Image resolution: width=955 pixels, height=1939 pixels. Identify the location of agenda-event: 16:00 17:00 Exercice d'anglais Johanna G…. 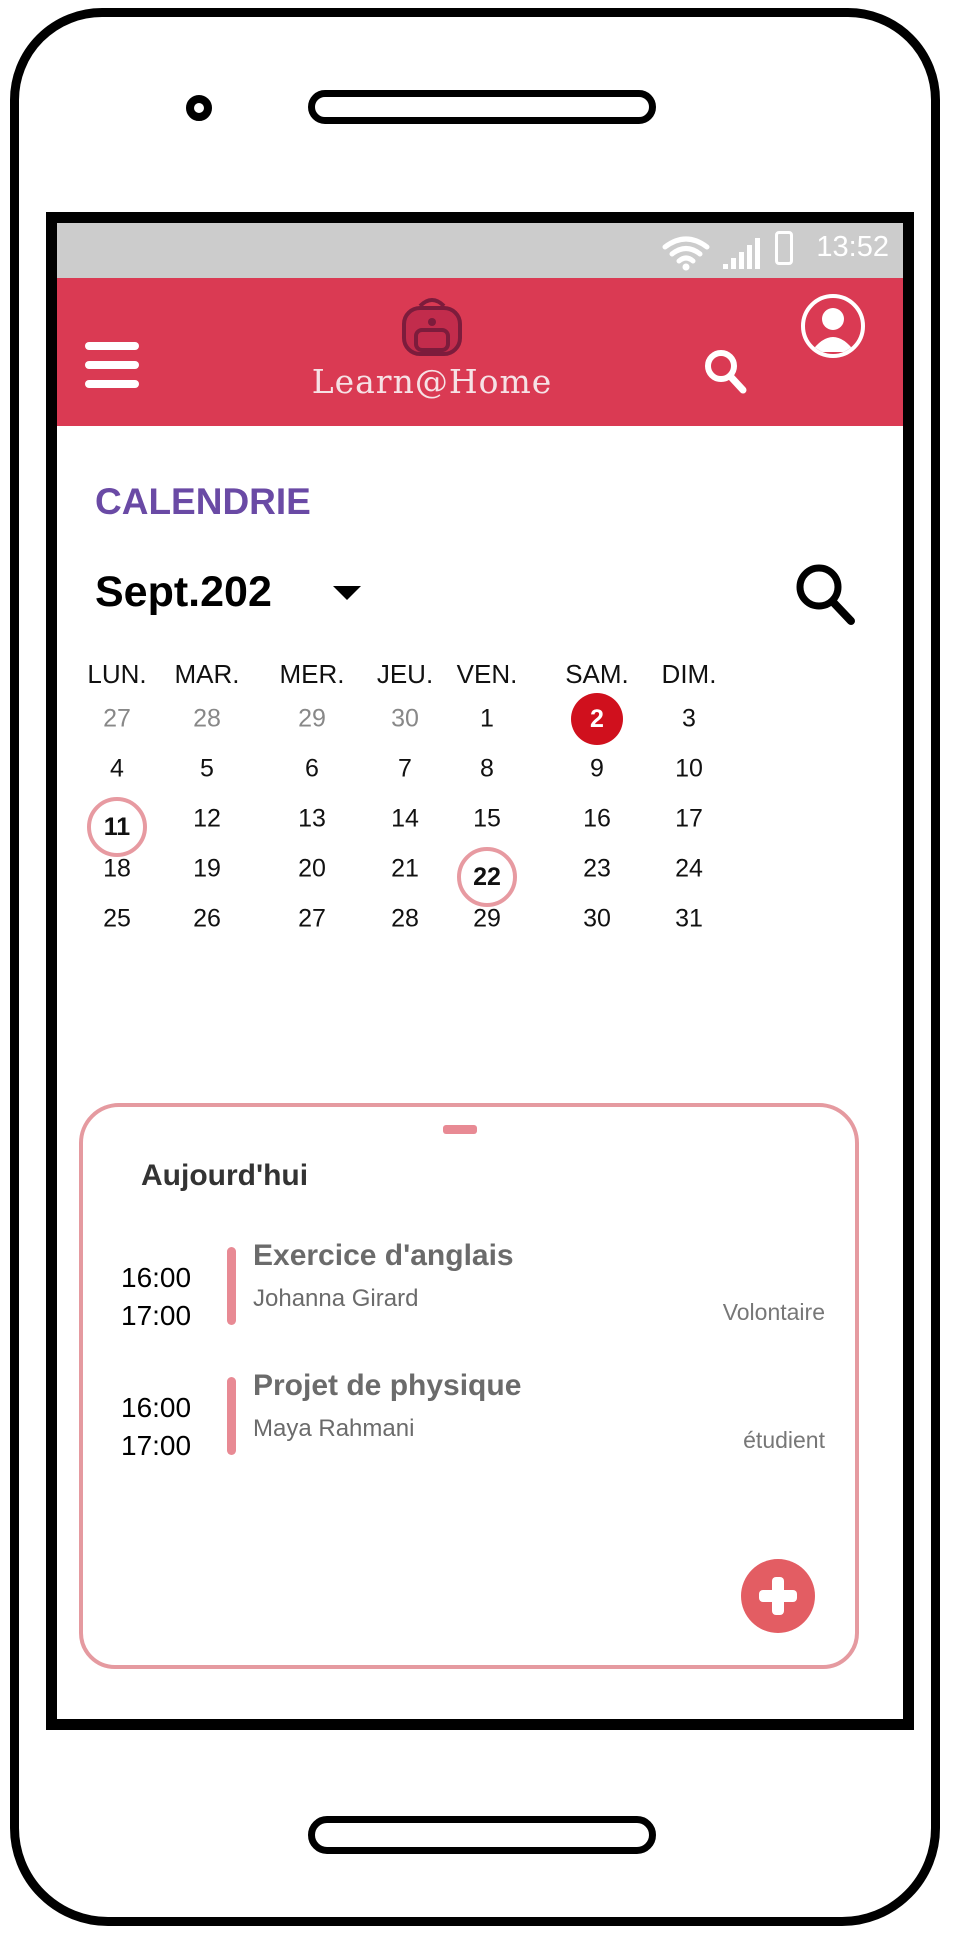
(469, 1293).